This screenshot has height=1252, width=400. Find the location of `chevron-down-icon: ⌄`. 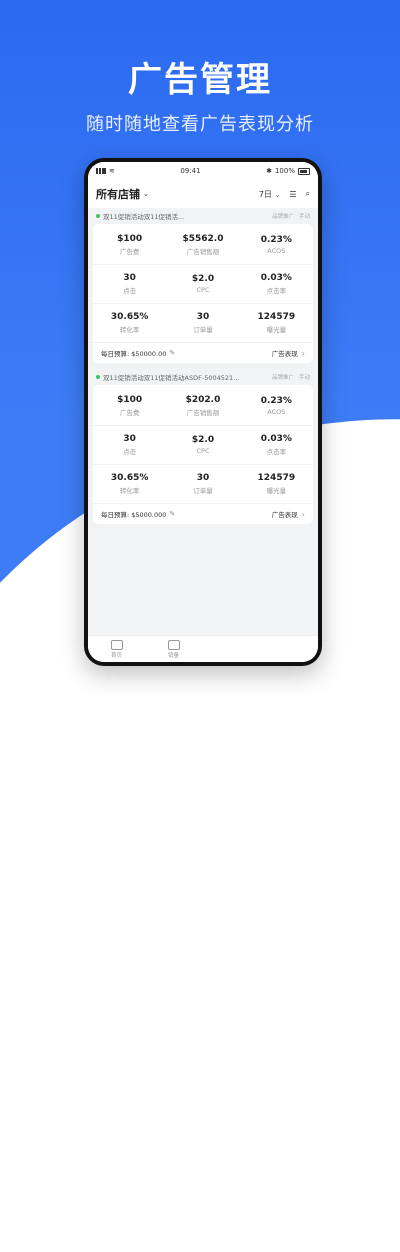

chevron-down-icon: ⌄ is located at coordinates (146, 194).